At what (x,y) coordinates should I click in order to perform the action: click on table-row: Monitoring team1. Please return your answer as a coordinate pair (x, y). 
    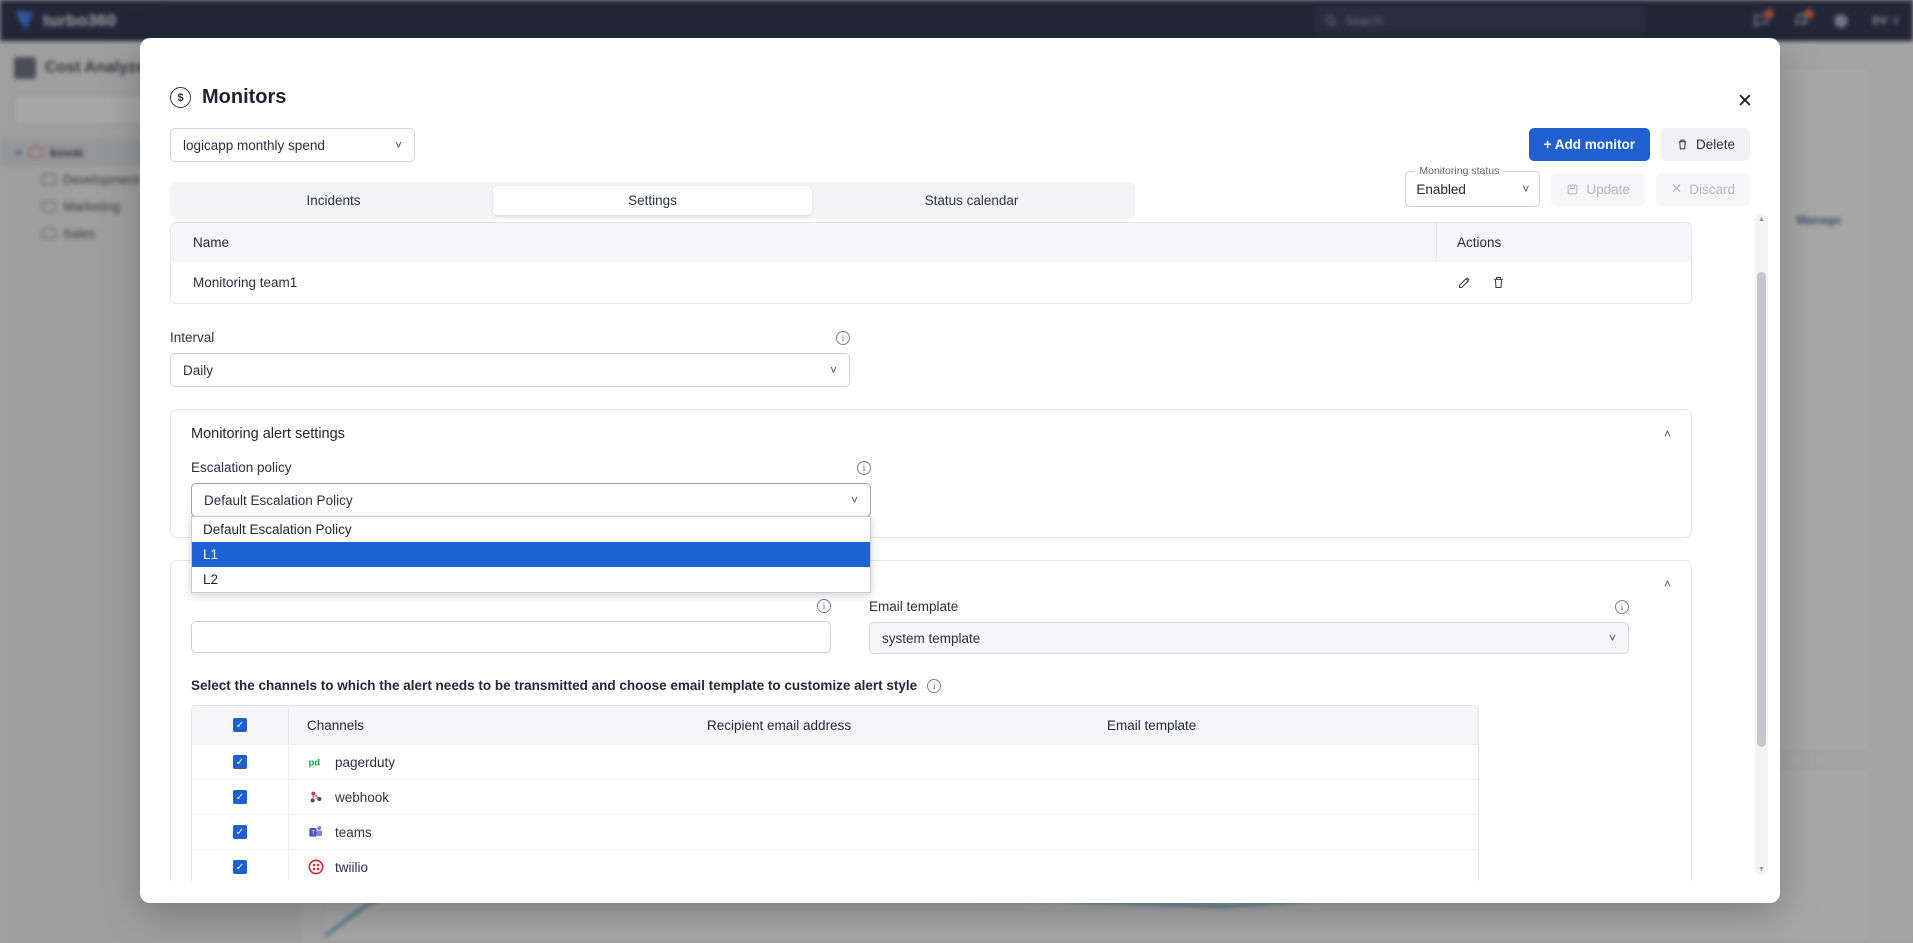
    Looking at the image, I should click on (931, 282).